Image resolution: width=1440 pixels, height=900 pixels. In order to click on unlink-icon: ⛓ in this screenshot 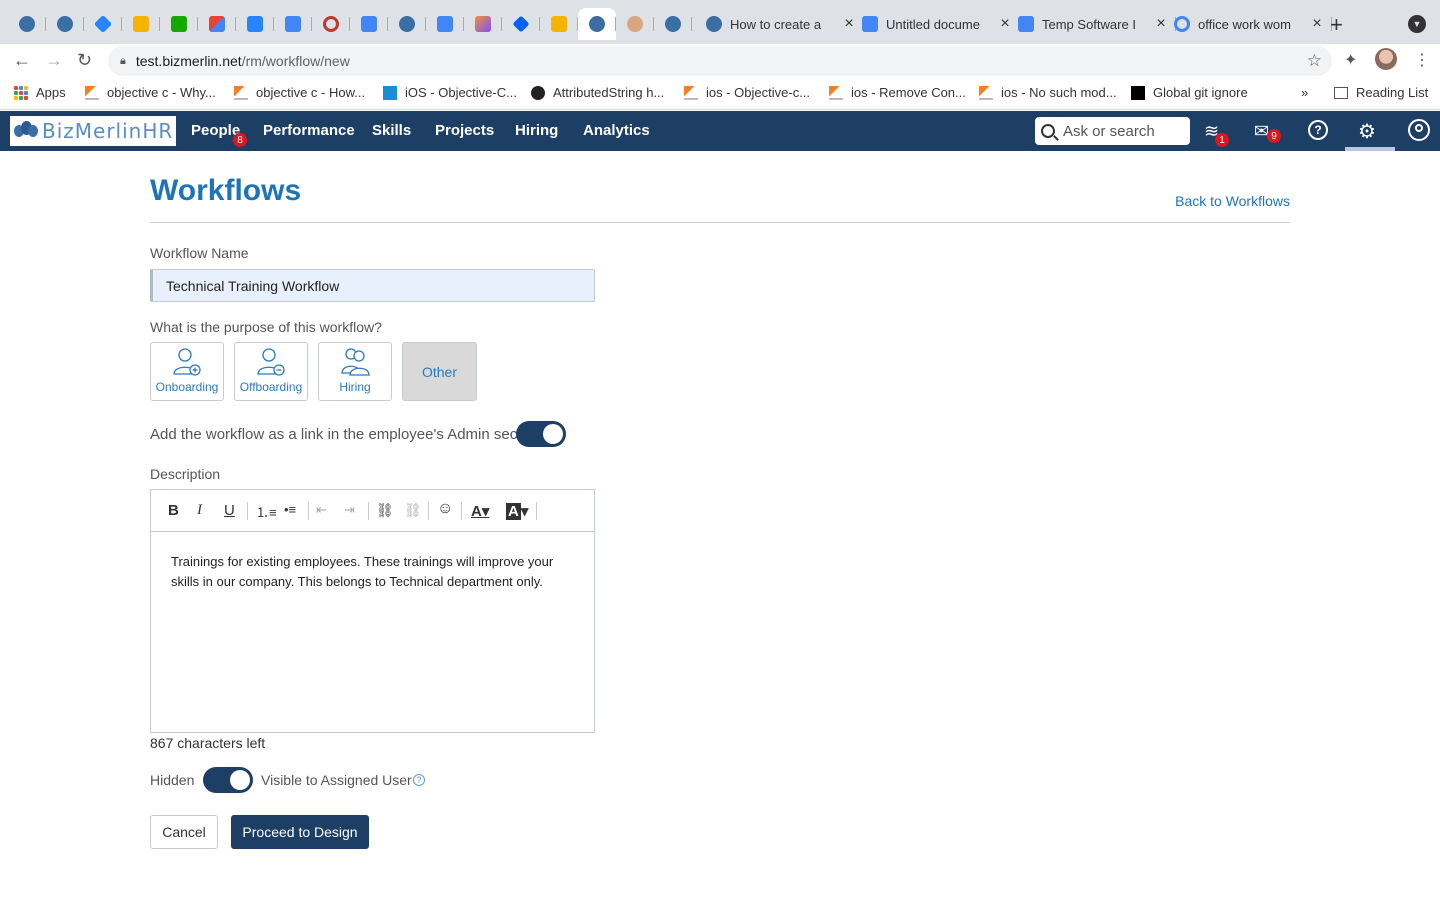, I will do `click(413, 510)`.